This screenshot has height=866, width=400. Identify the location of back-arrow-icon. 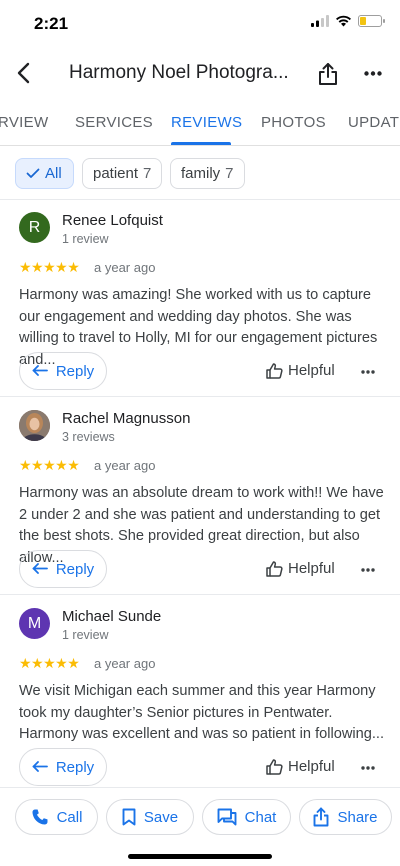
(23, 73).